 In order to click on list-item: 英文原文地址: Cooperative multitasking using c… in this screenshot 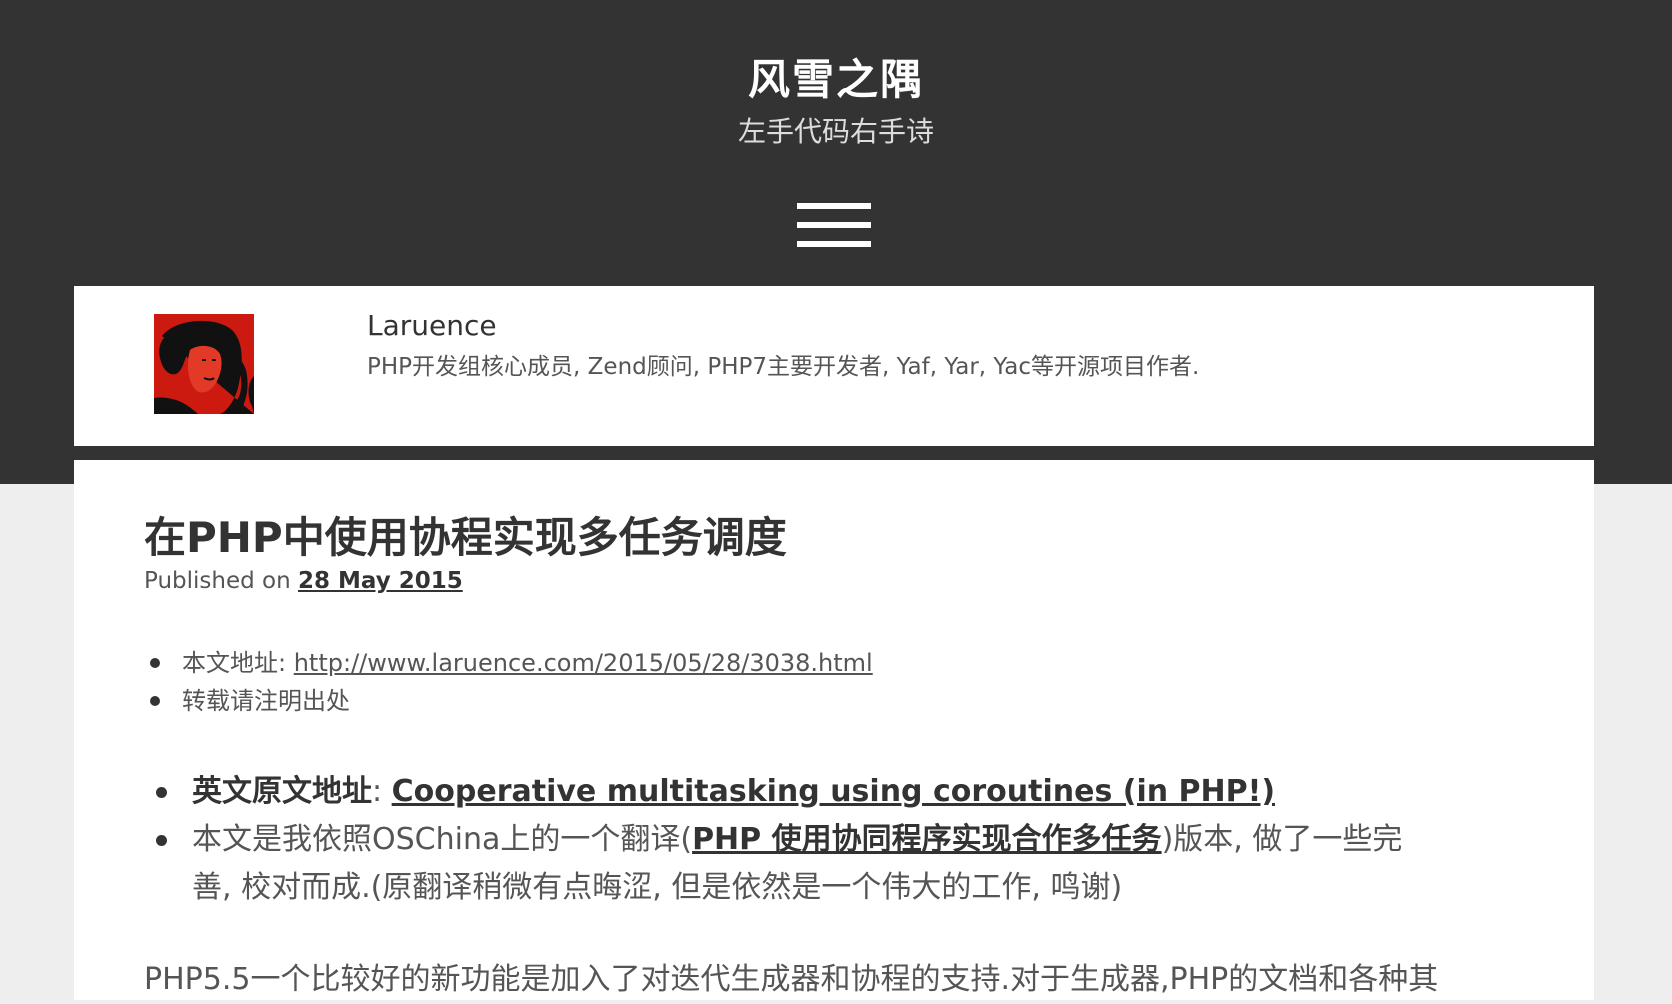, I will do `click(854, 792)`.